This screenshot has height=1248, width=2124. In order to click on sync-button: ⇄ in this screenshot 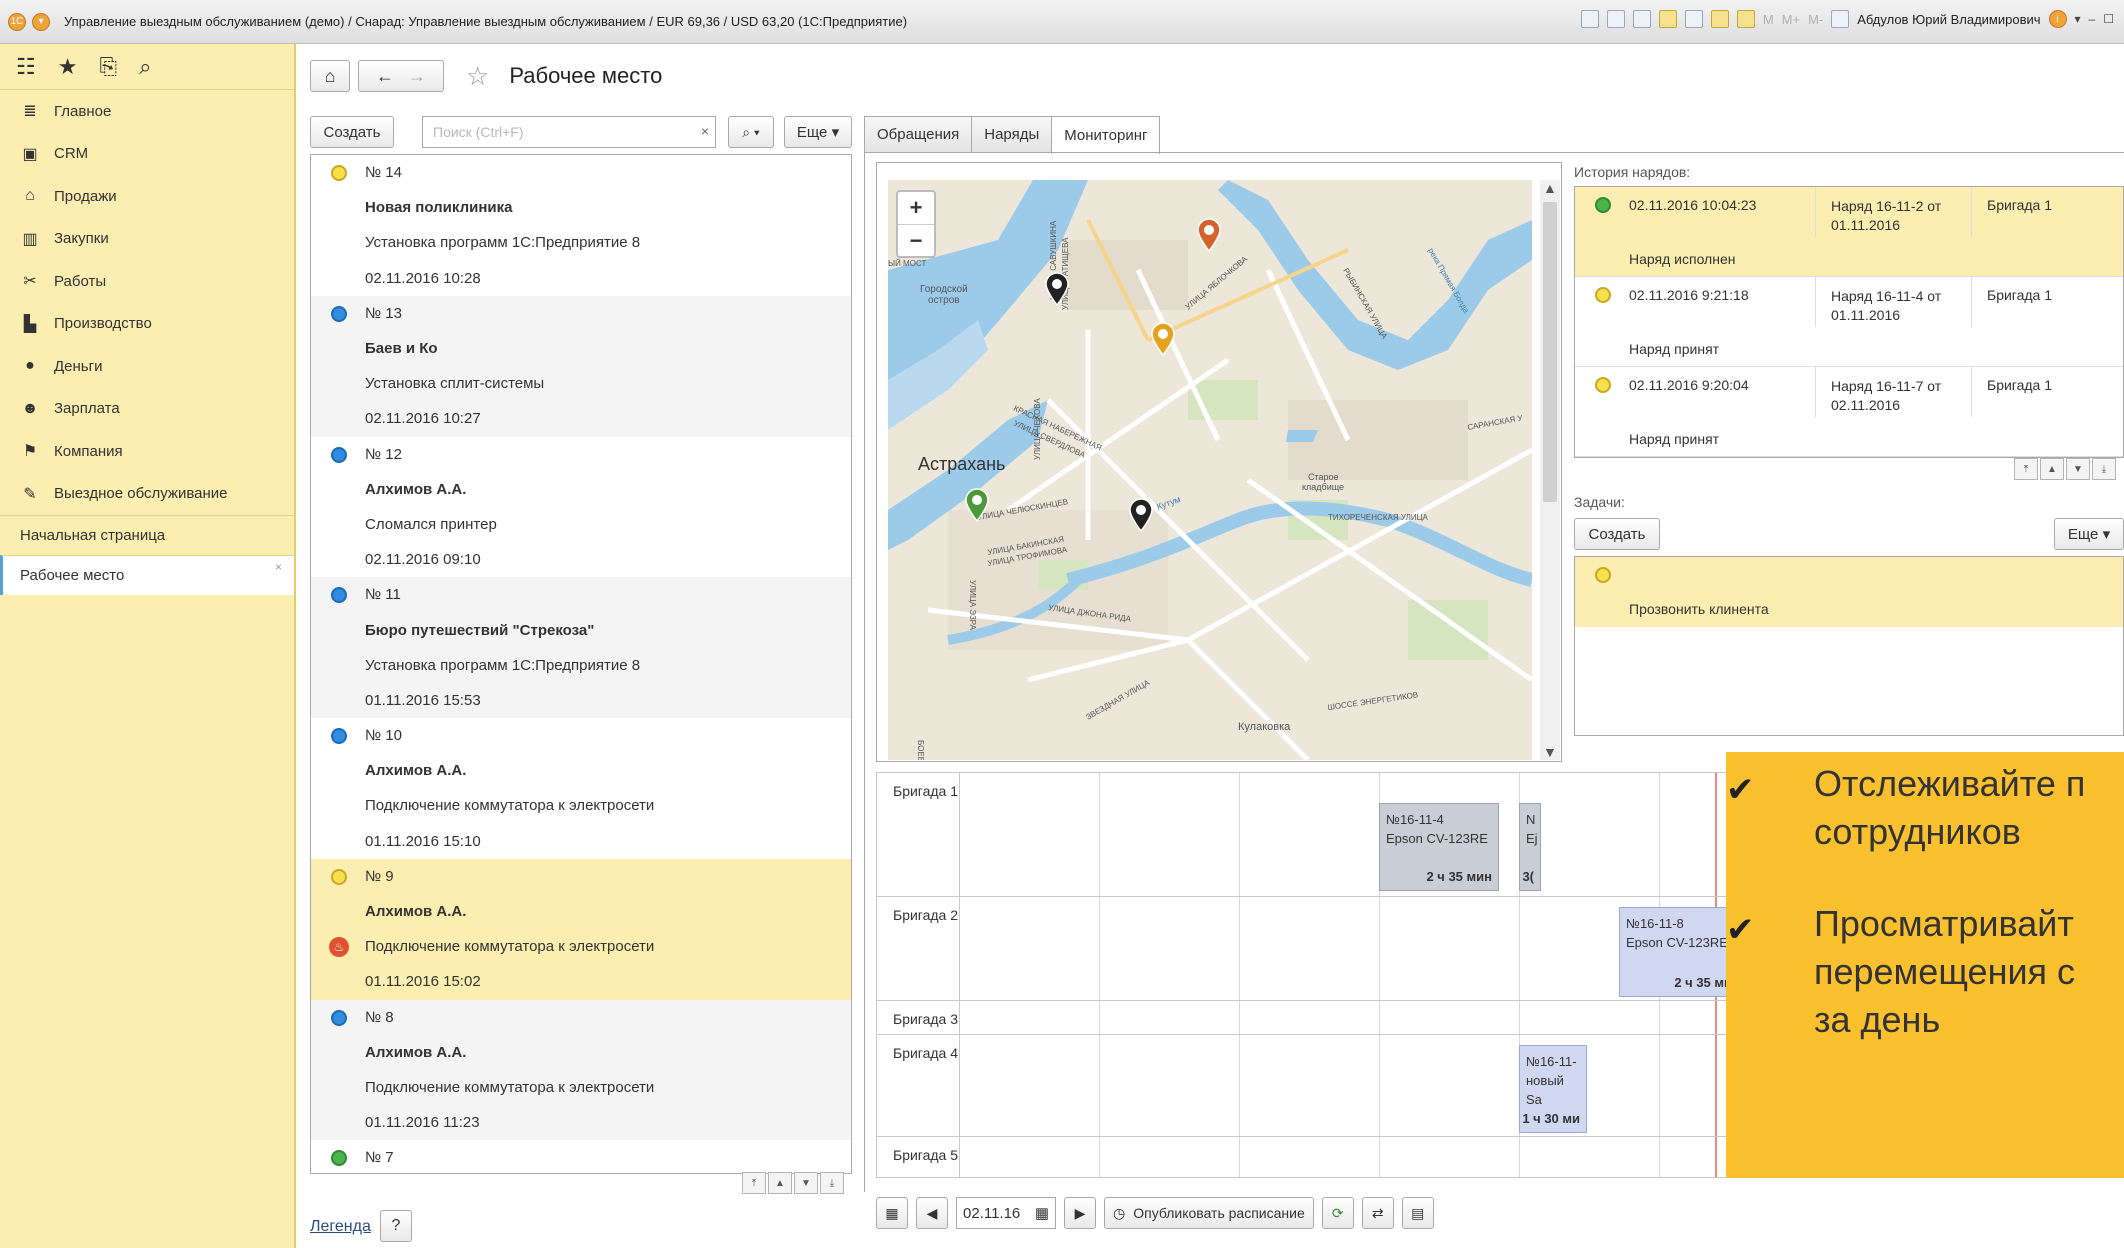, I will do `click(1377, 1213)`.